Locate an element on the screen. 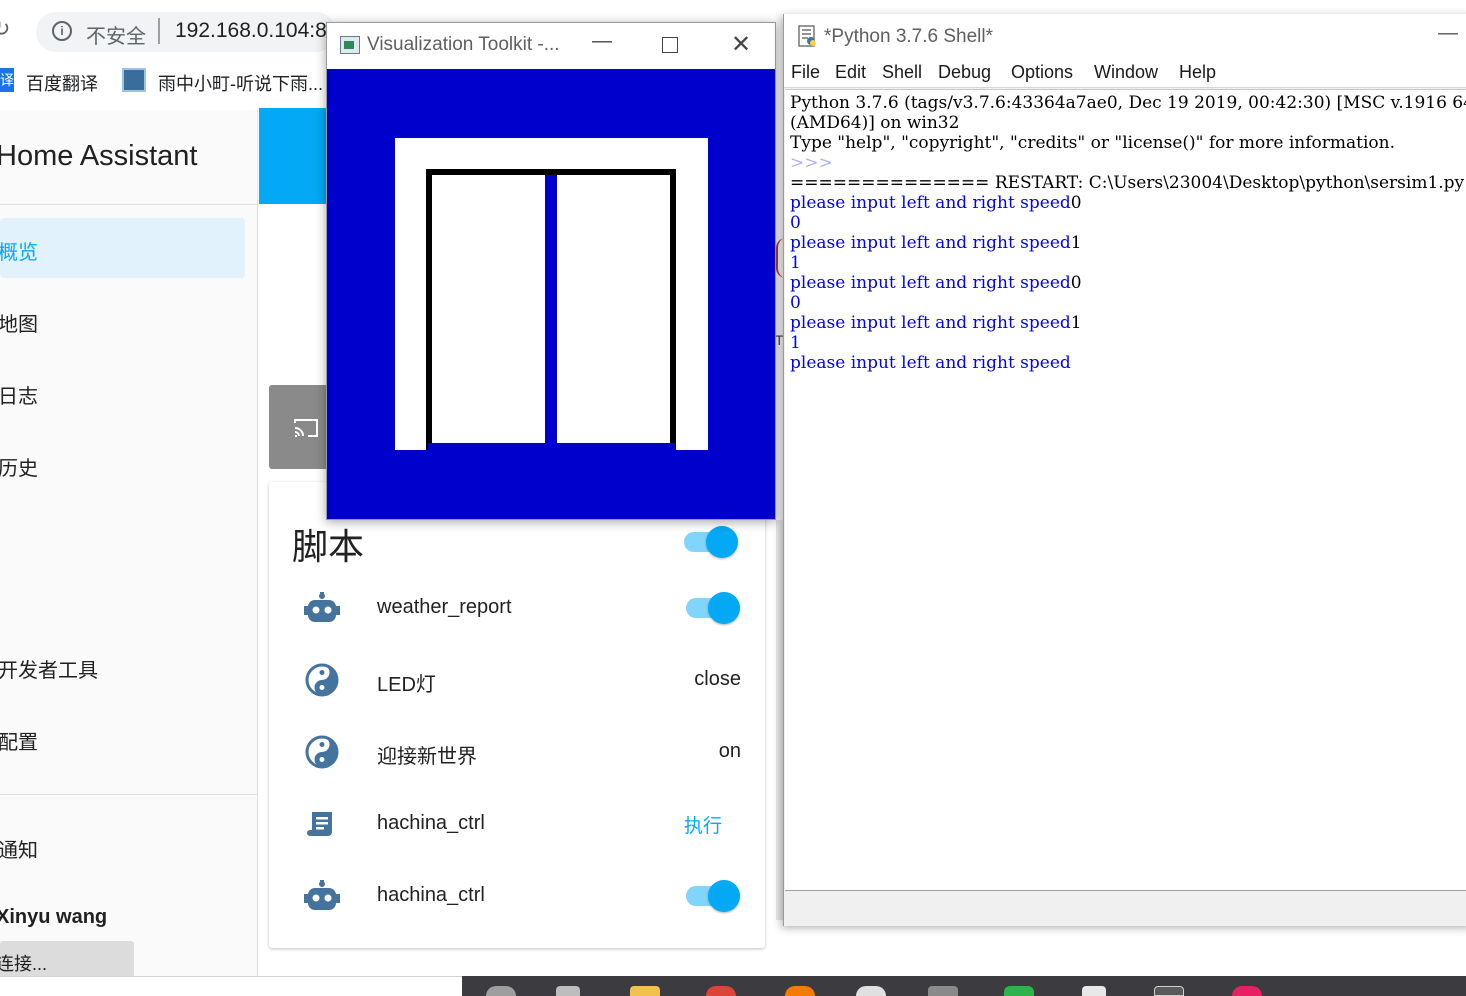  menu-edit: Edit is located at coordinates (850, 72).